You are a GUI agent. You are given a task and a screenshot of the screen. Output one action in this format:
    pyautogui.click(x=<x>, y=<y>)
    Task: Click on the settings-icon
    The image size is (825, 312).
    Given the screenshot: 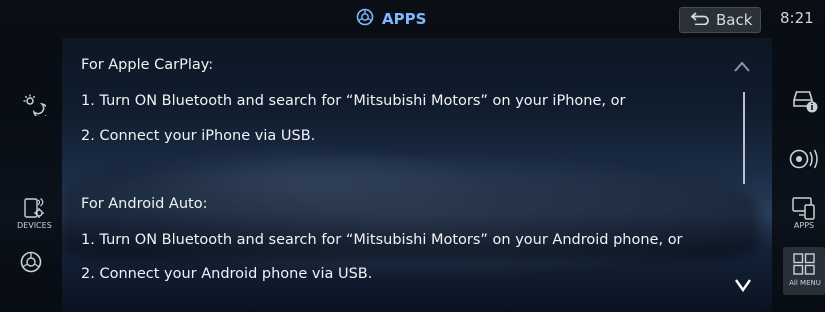 What is the action you would take?
    pyautogui.click(x=31, y=262)
    